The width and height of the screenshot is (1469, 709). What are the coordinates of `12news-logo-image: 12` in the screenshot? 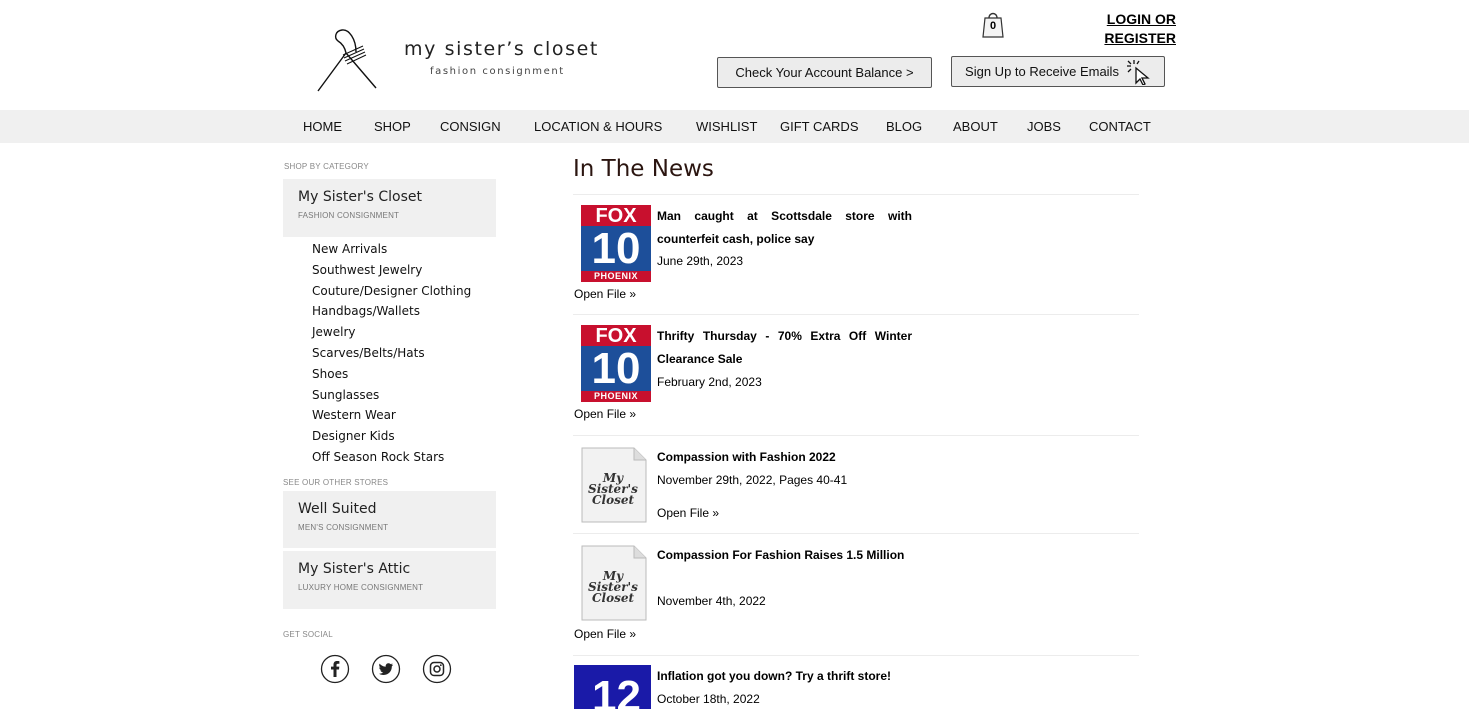 It's located at (612, 687).